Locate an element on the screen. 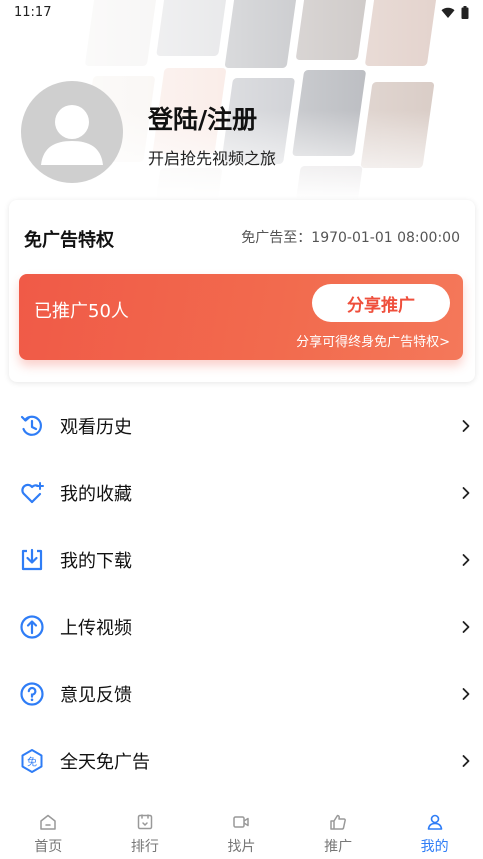 This screenshot has width=483, height=859. menu-item-feedback: 意见反馈 is located at coordinates (241, 693).